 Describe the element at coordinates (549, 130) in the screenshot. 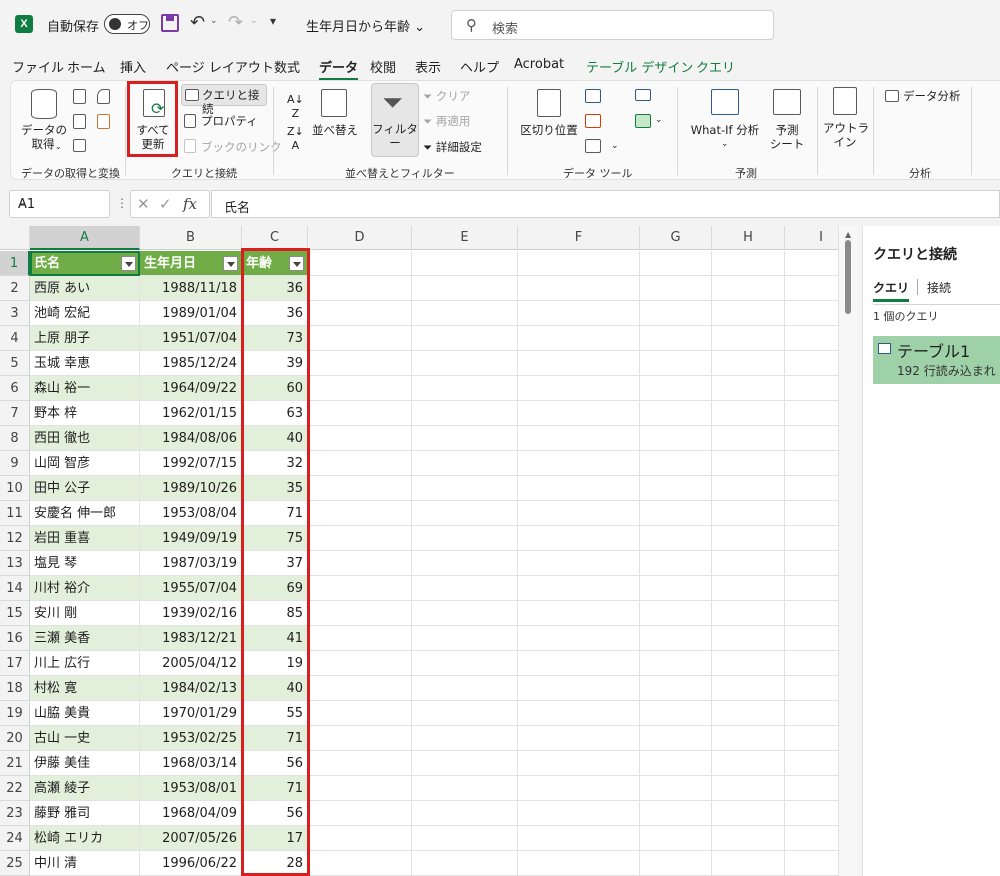

I see `text-to-columns-button: 区切り位置` at that location.